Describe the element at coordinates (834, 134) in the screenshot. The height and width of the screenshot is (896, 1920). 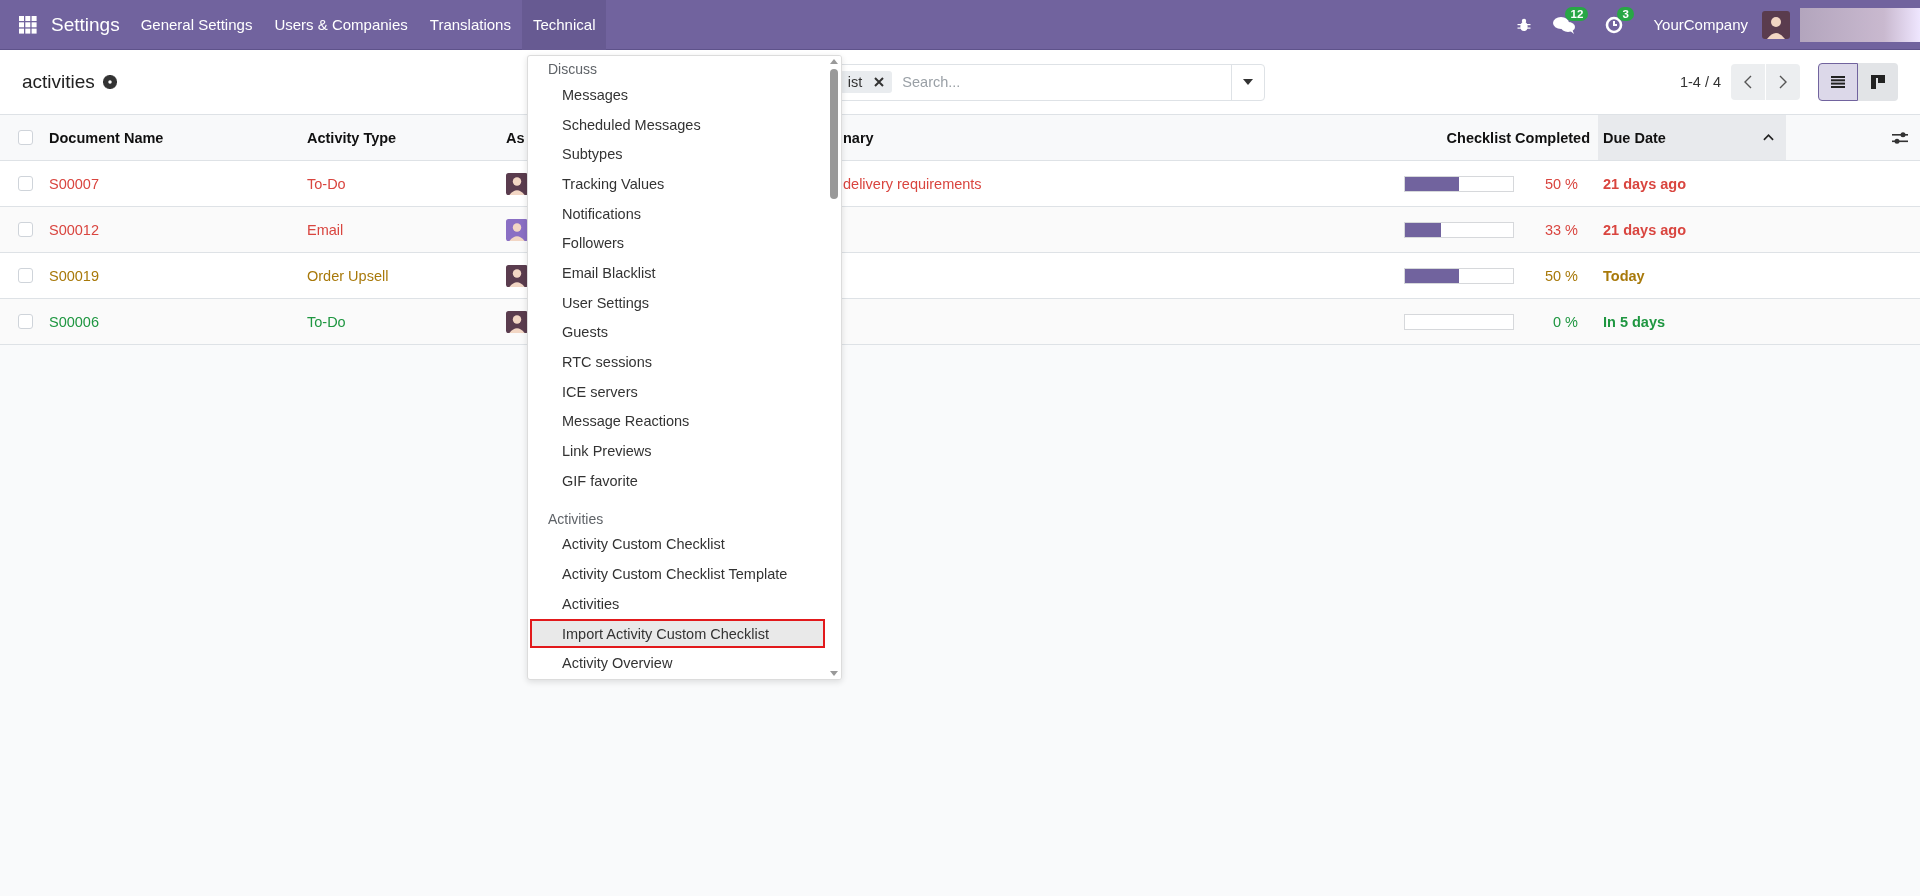
I see `scrollbar-thumb` at that location.